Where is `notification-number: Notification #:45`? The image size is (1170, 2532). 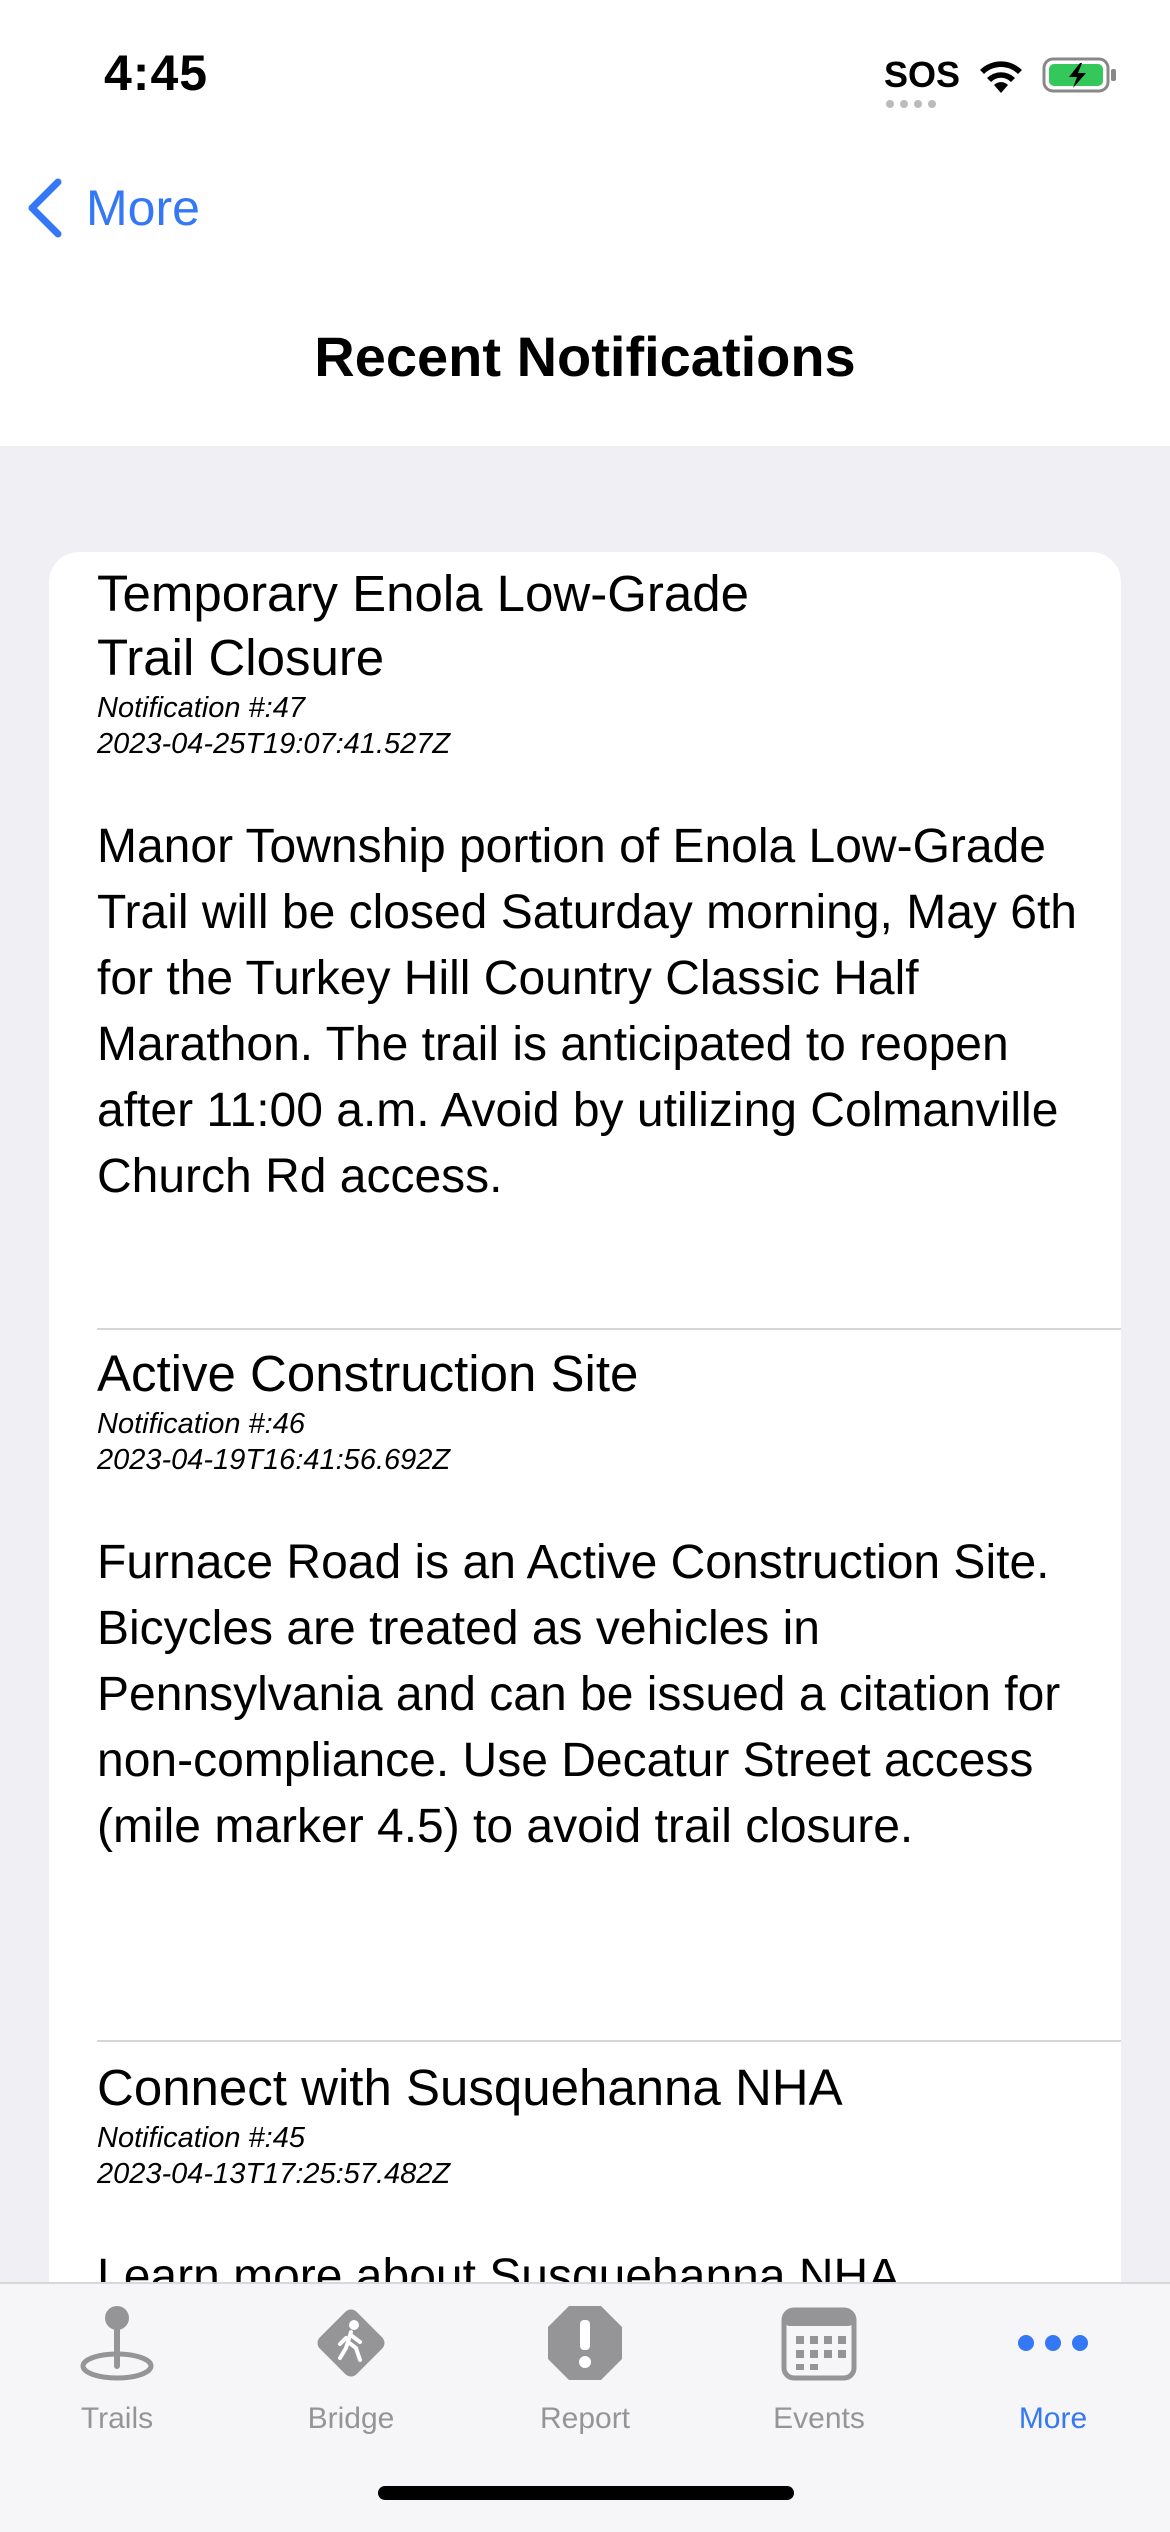 notification-number: Notification #:45 is located at coordinates (201, 2138).